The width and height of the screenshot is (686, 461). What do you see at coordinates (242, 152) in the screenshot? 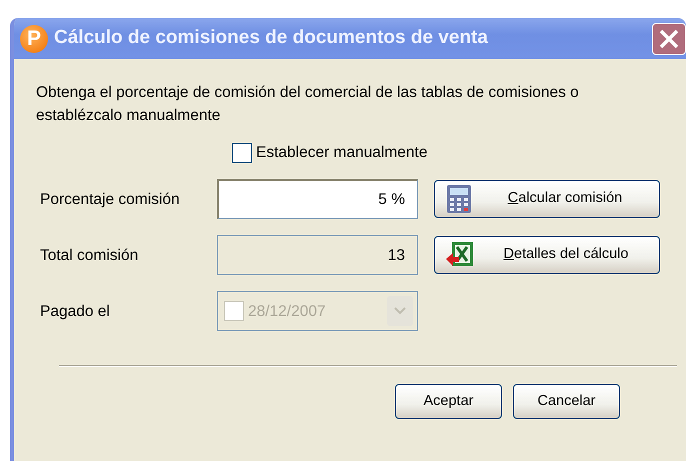
I see `manual-checkbox` at bounding box center [242, 152].